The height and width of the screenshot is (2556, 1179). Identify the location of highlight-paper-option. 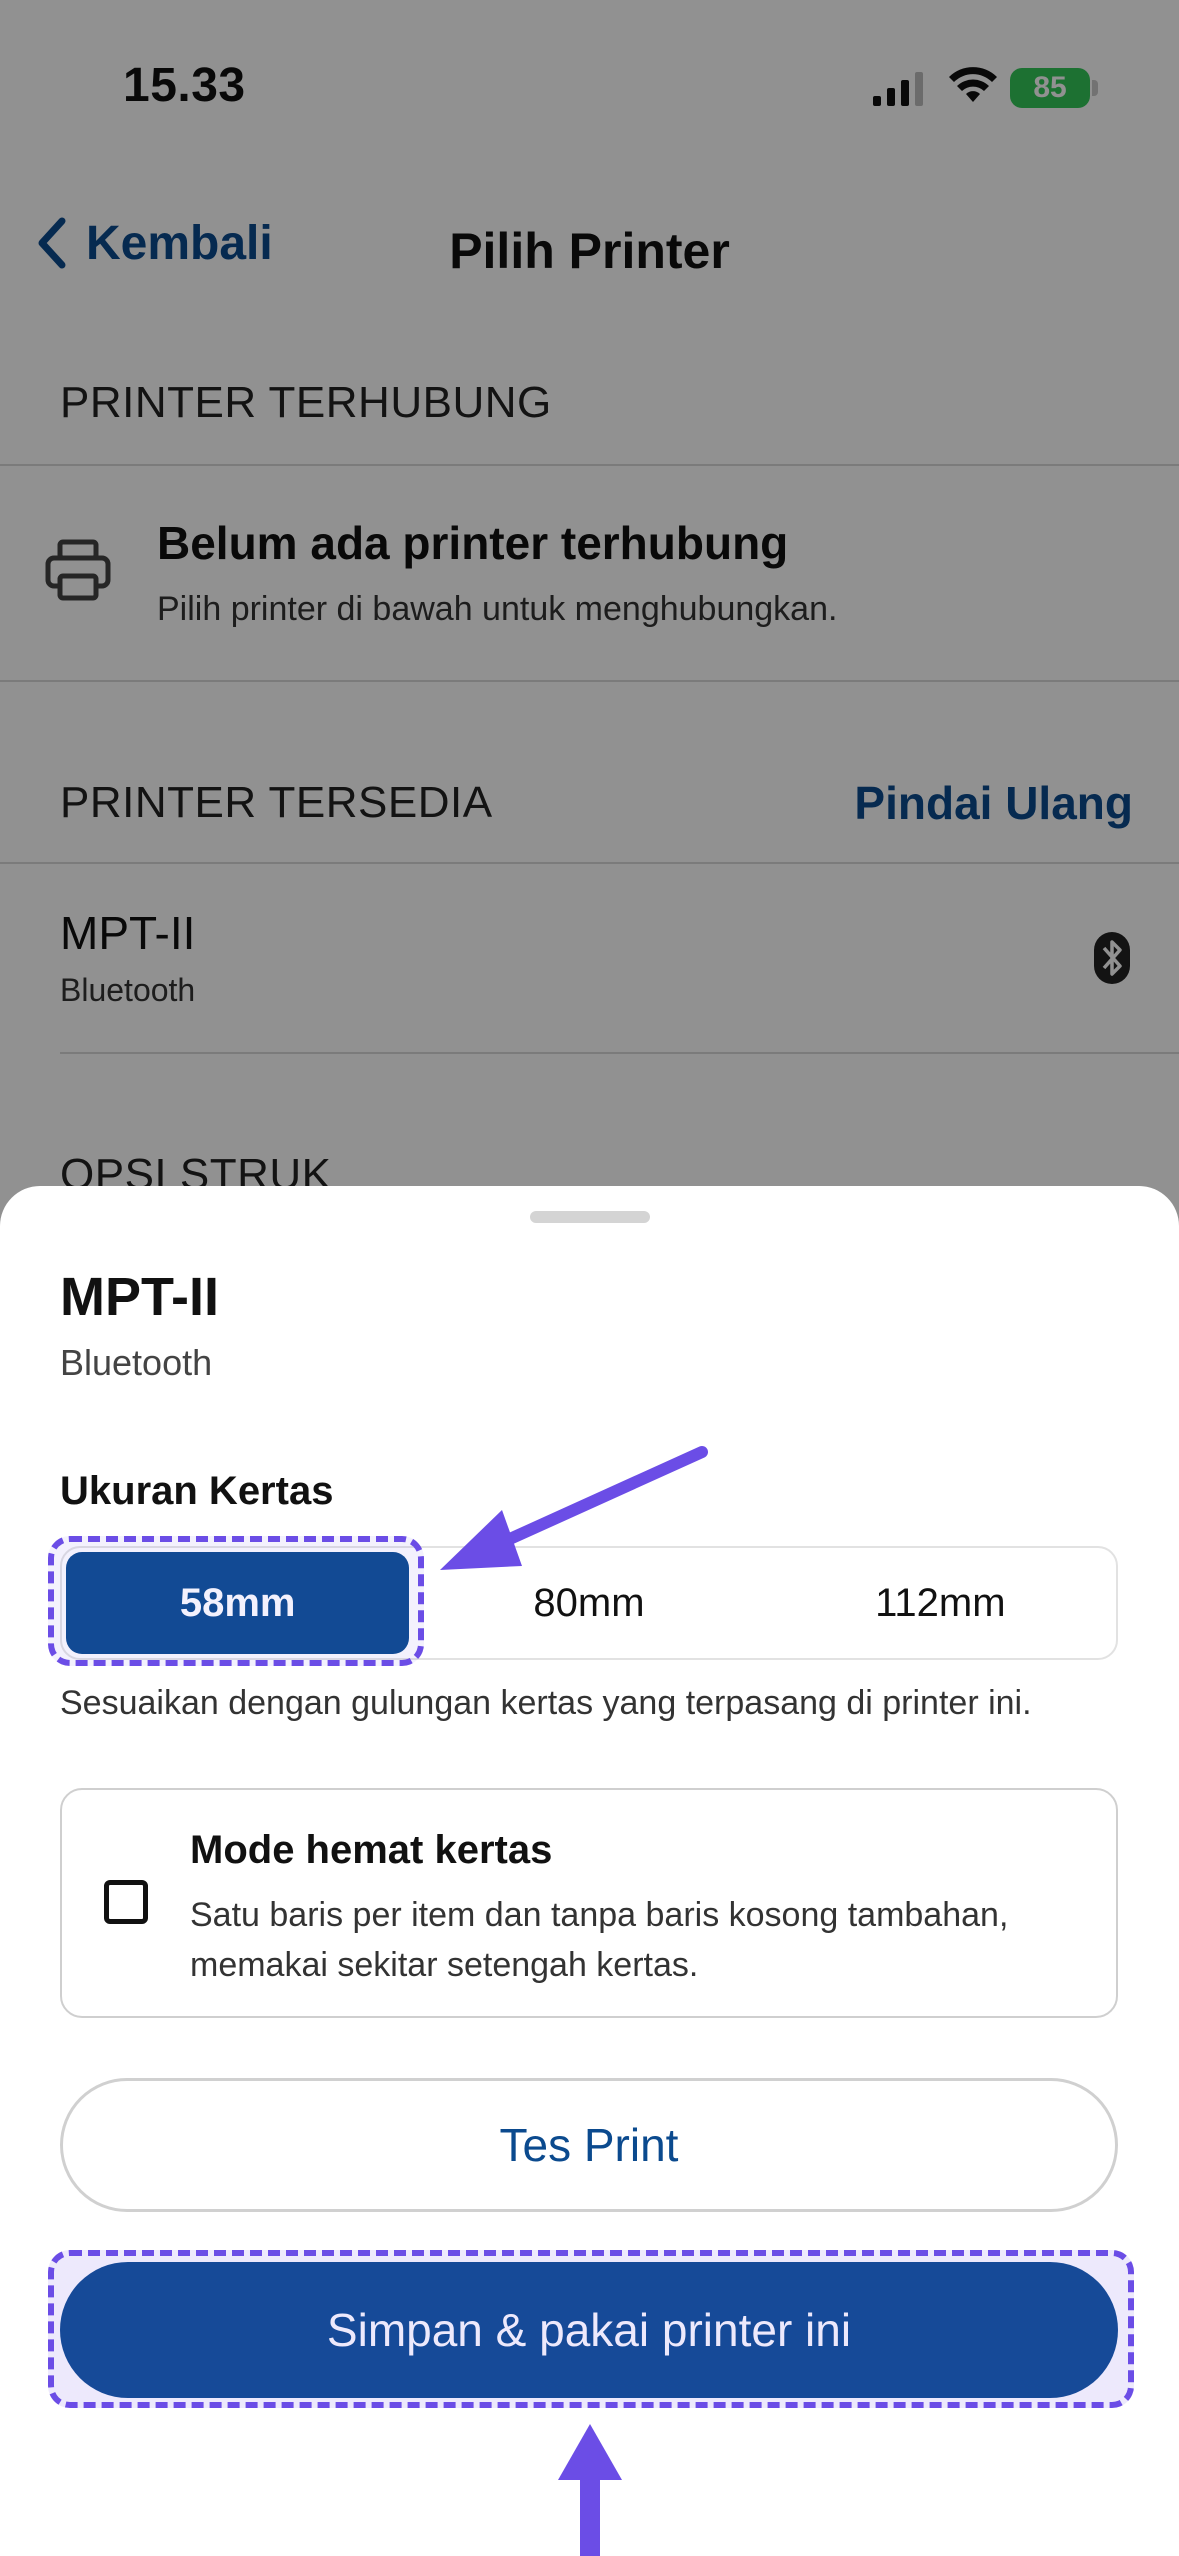
(236, 1601).